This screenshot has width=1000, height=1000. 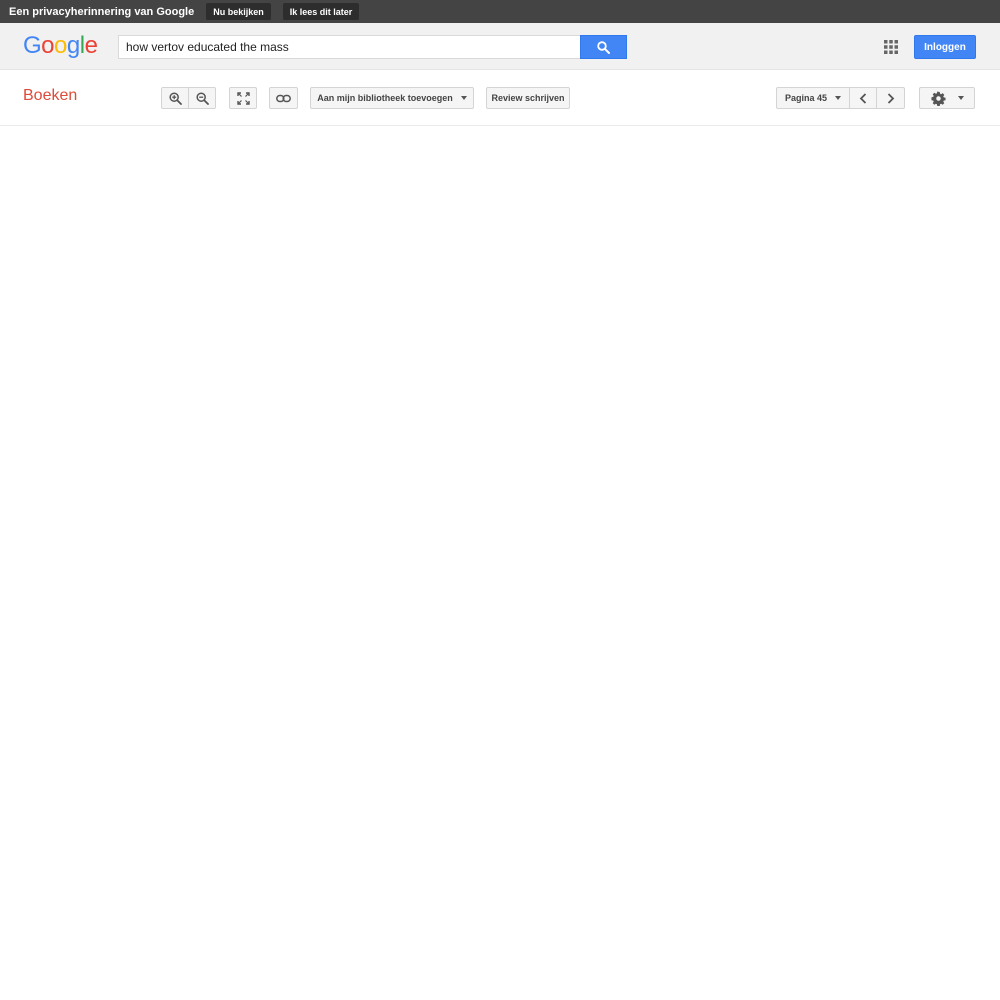 I want to click on logo-letter: e, so click(x=91, y=45).